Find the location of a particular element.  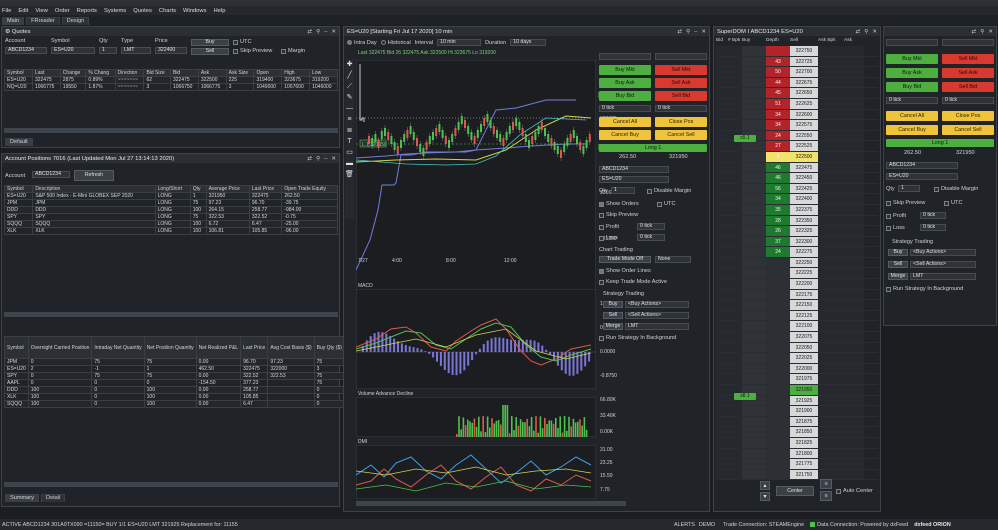

trade-utc-checkbox: UTC is located at coordinates (666, 204).